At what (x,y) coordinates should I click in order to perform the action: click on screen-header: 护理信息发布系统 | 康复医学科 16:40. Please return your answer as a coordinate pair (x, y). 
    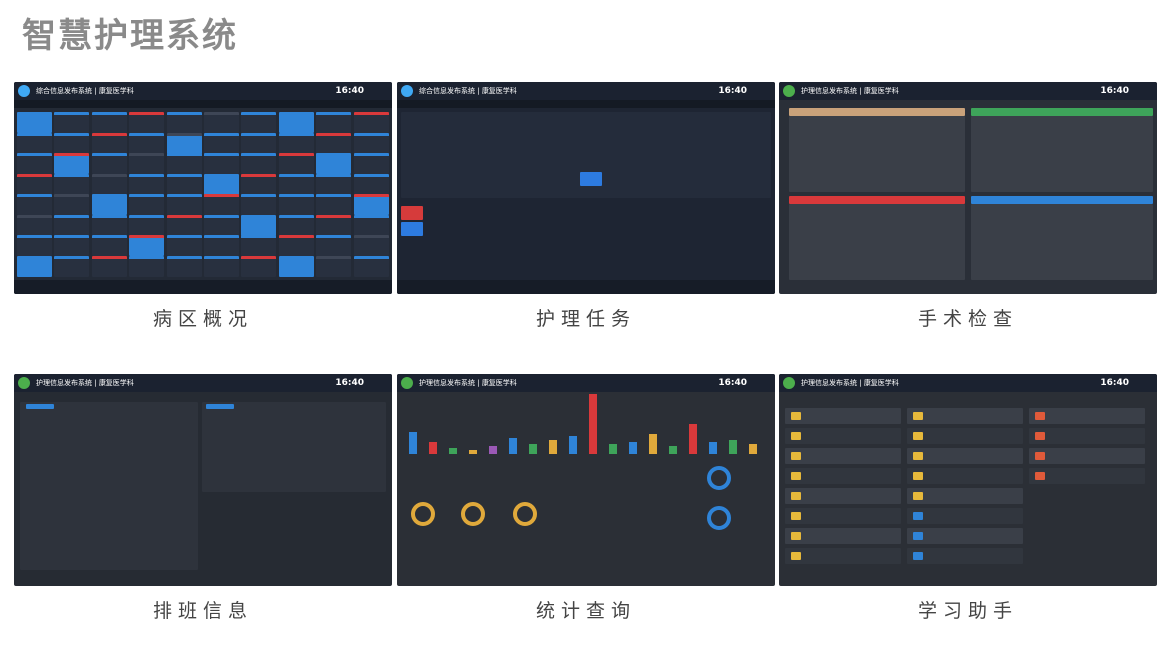
    Looking at the image, I should click on (586, 383).